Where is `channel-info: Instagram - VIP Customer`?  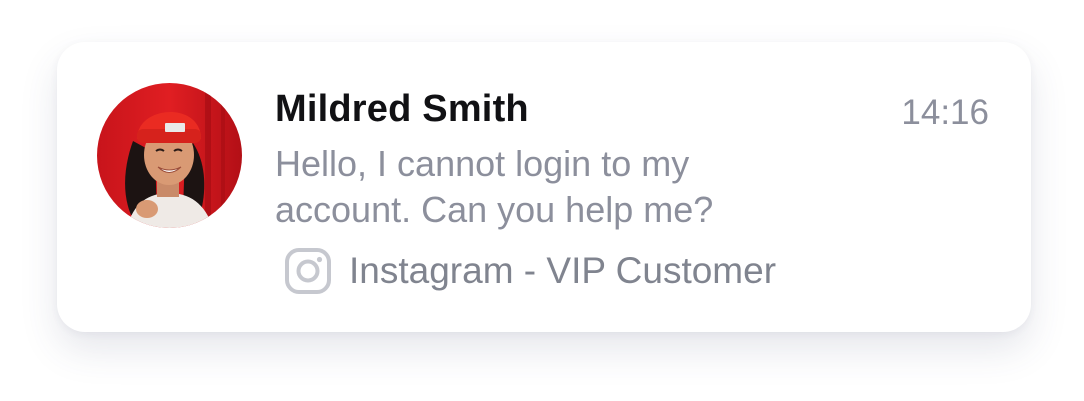
channel-info: Instagram - VIP Customer is located at coordinates (530, 271).